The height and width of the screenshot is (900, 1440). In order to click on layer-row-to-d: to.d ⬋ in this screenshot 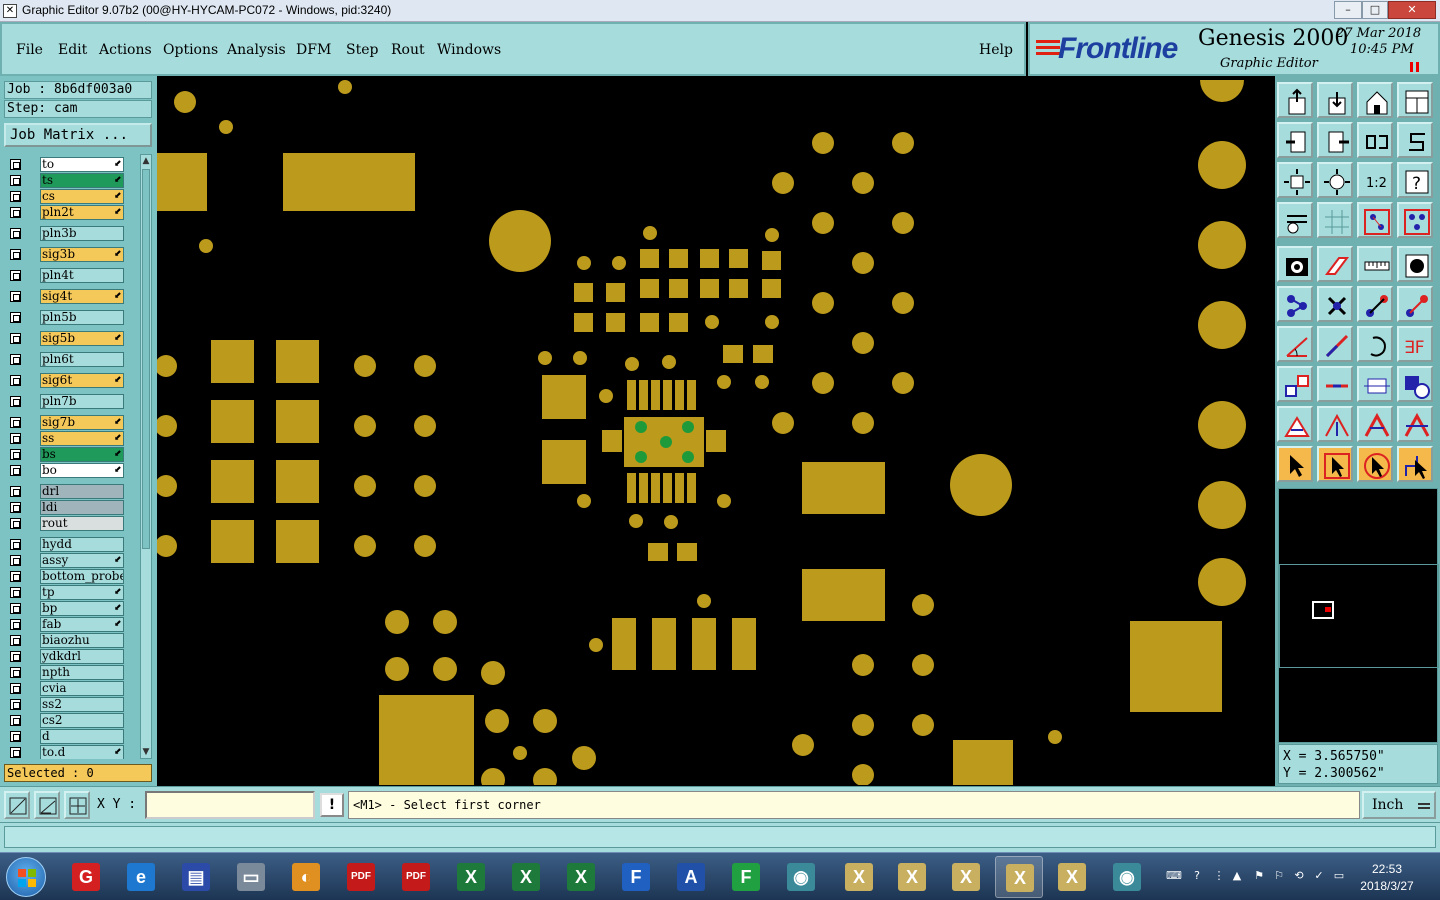, I will do `click(66, 752)`.